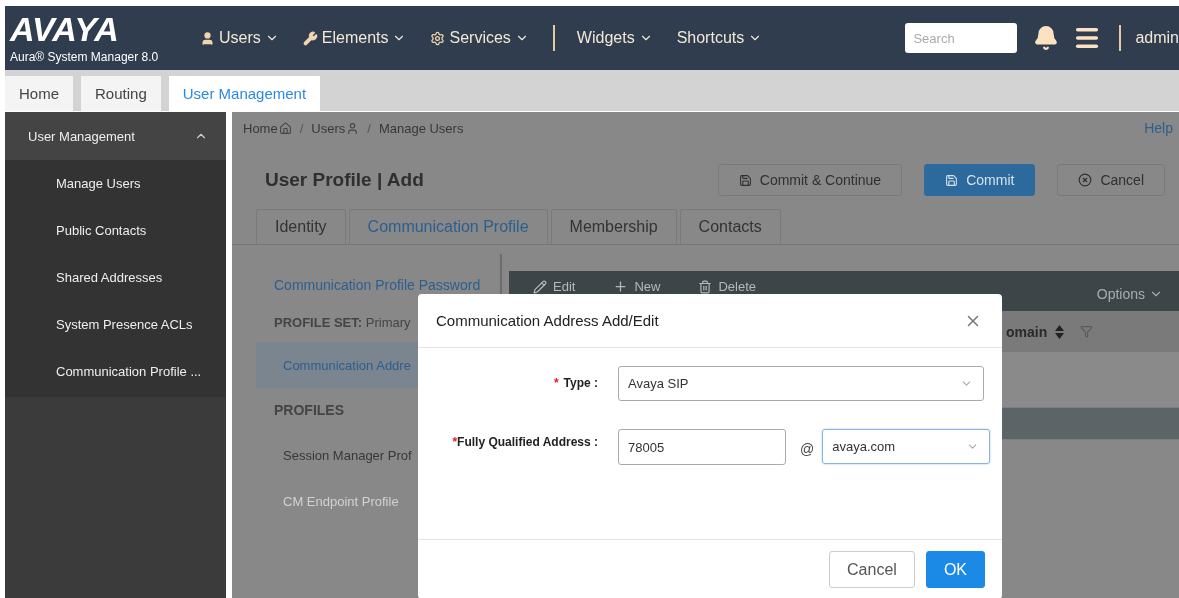 The height and width of the screenshot is (598, 1179). I want to click on home-icon, so click(285, 128).